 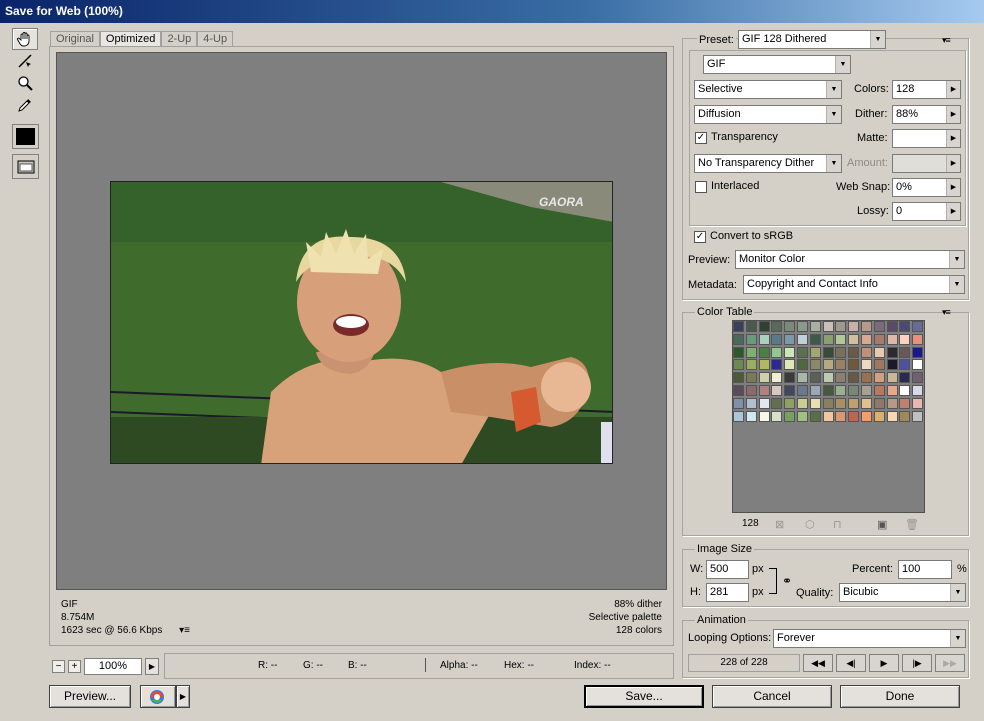 What do you see at coordinates (787, 581) in the screenshot?
I see `chain-link-icon: ⚭` at bounding box center [787, 581].